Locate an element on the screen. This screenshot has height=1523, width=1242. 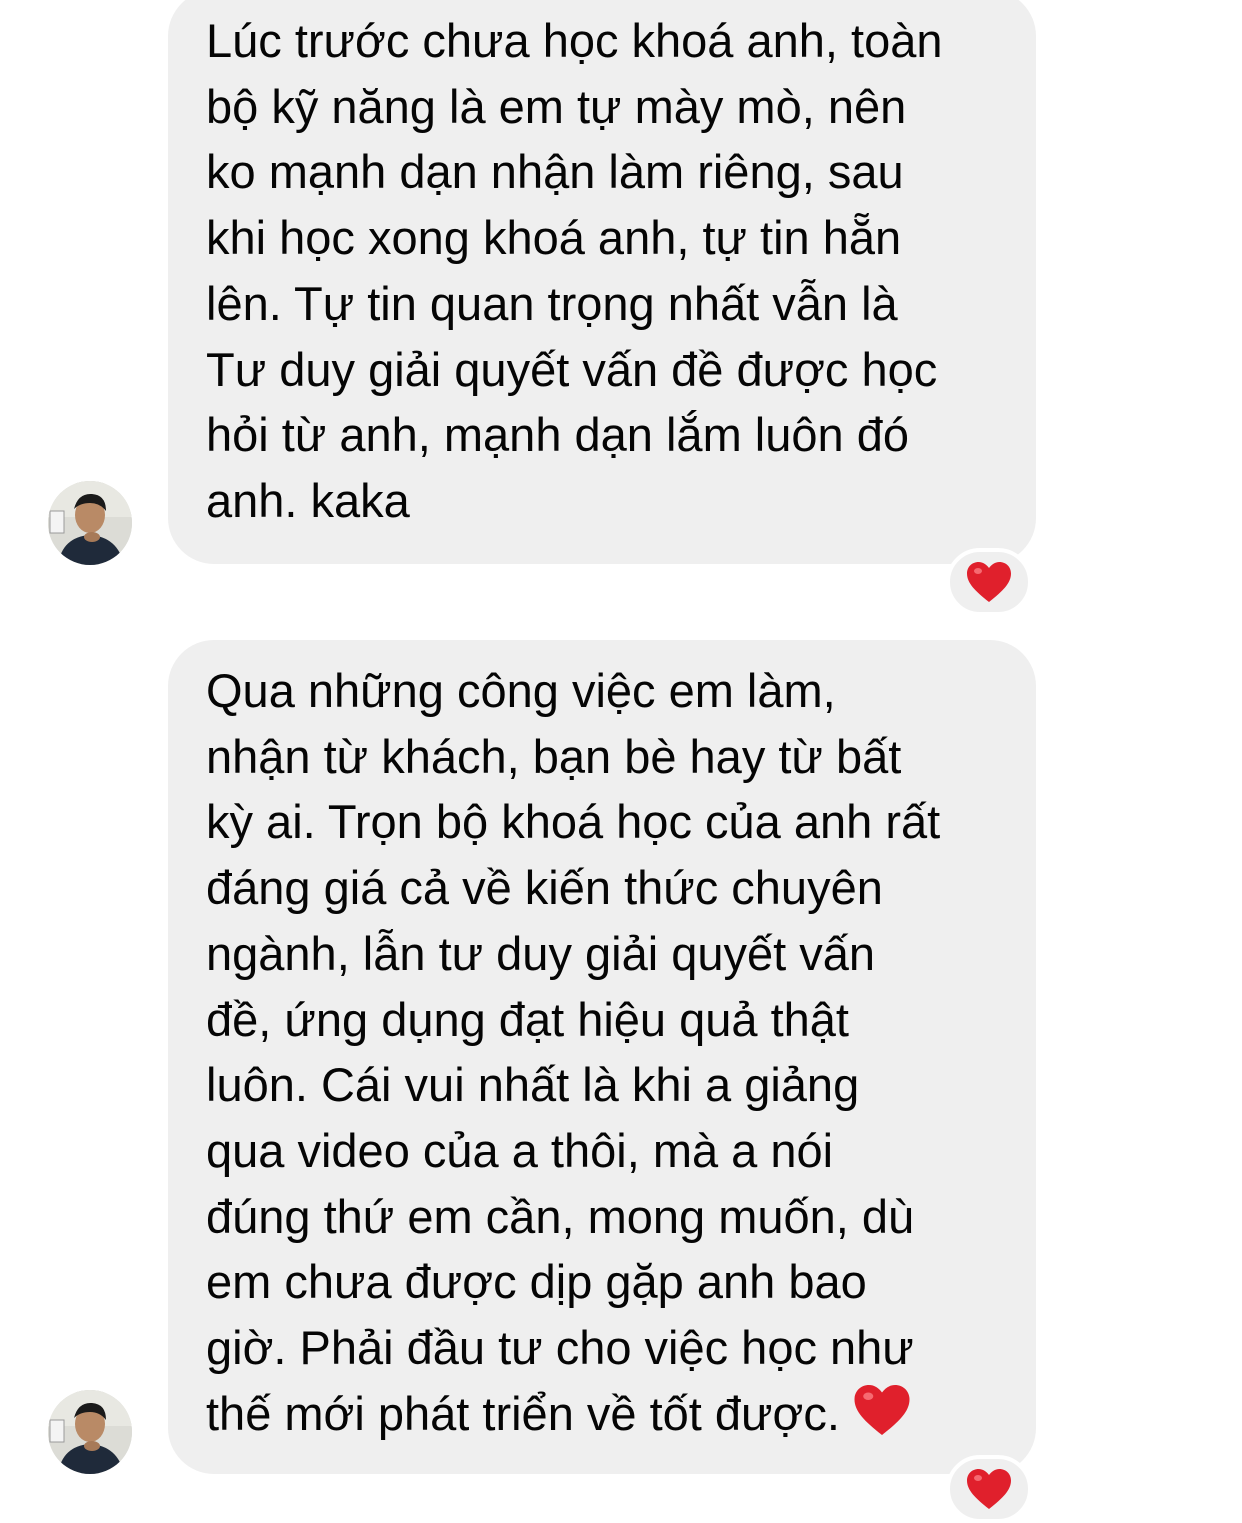
message-line-text: thế mới phát triển về tốt được. is located at coordinates (523, 1413).